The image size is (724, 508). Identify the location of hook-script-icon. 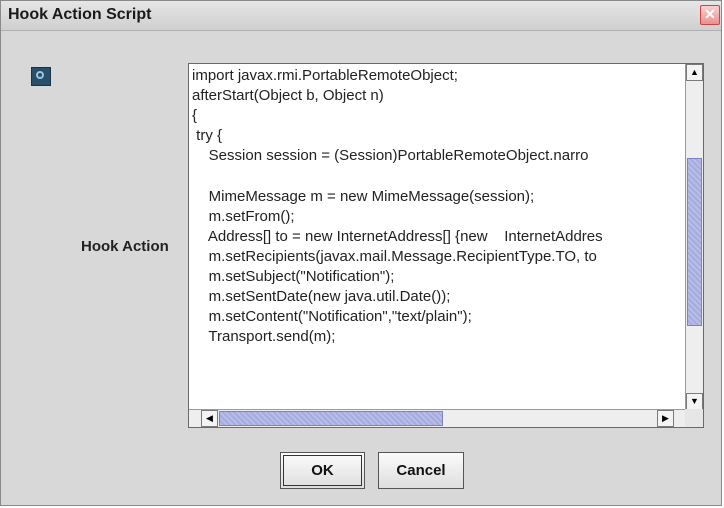
(41, 76).